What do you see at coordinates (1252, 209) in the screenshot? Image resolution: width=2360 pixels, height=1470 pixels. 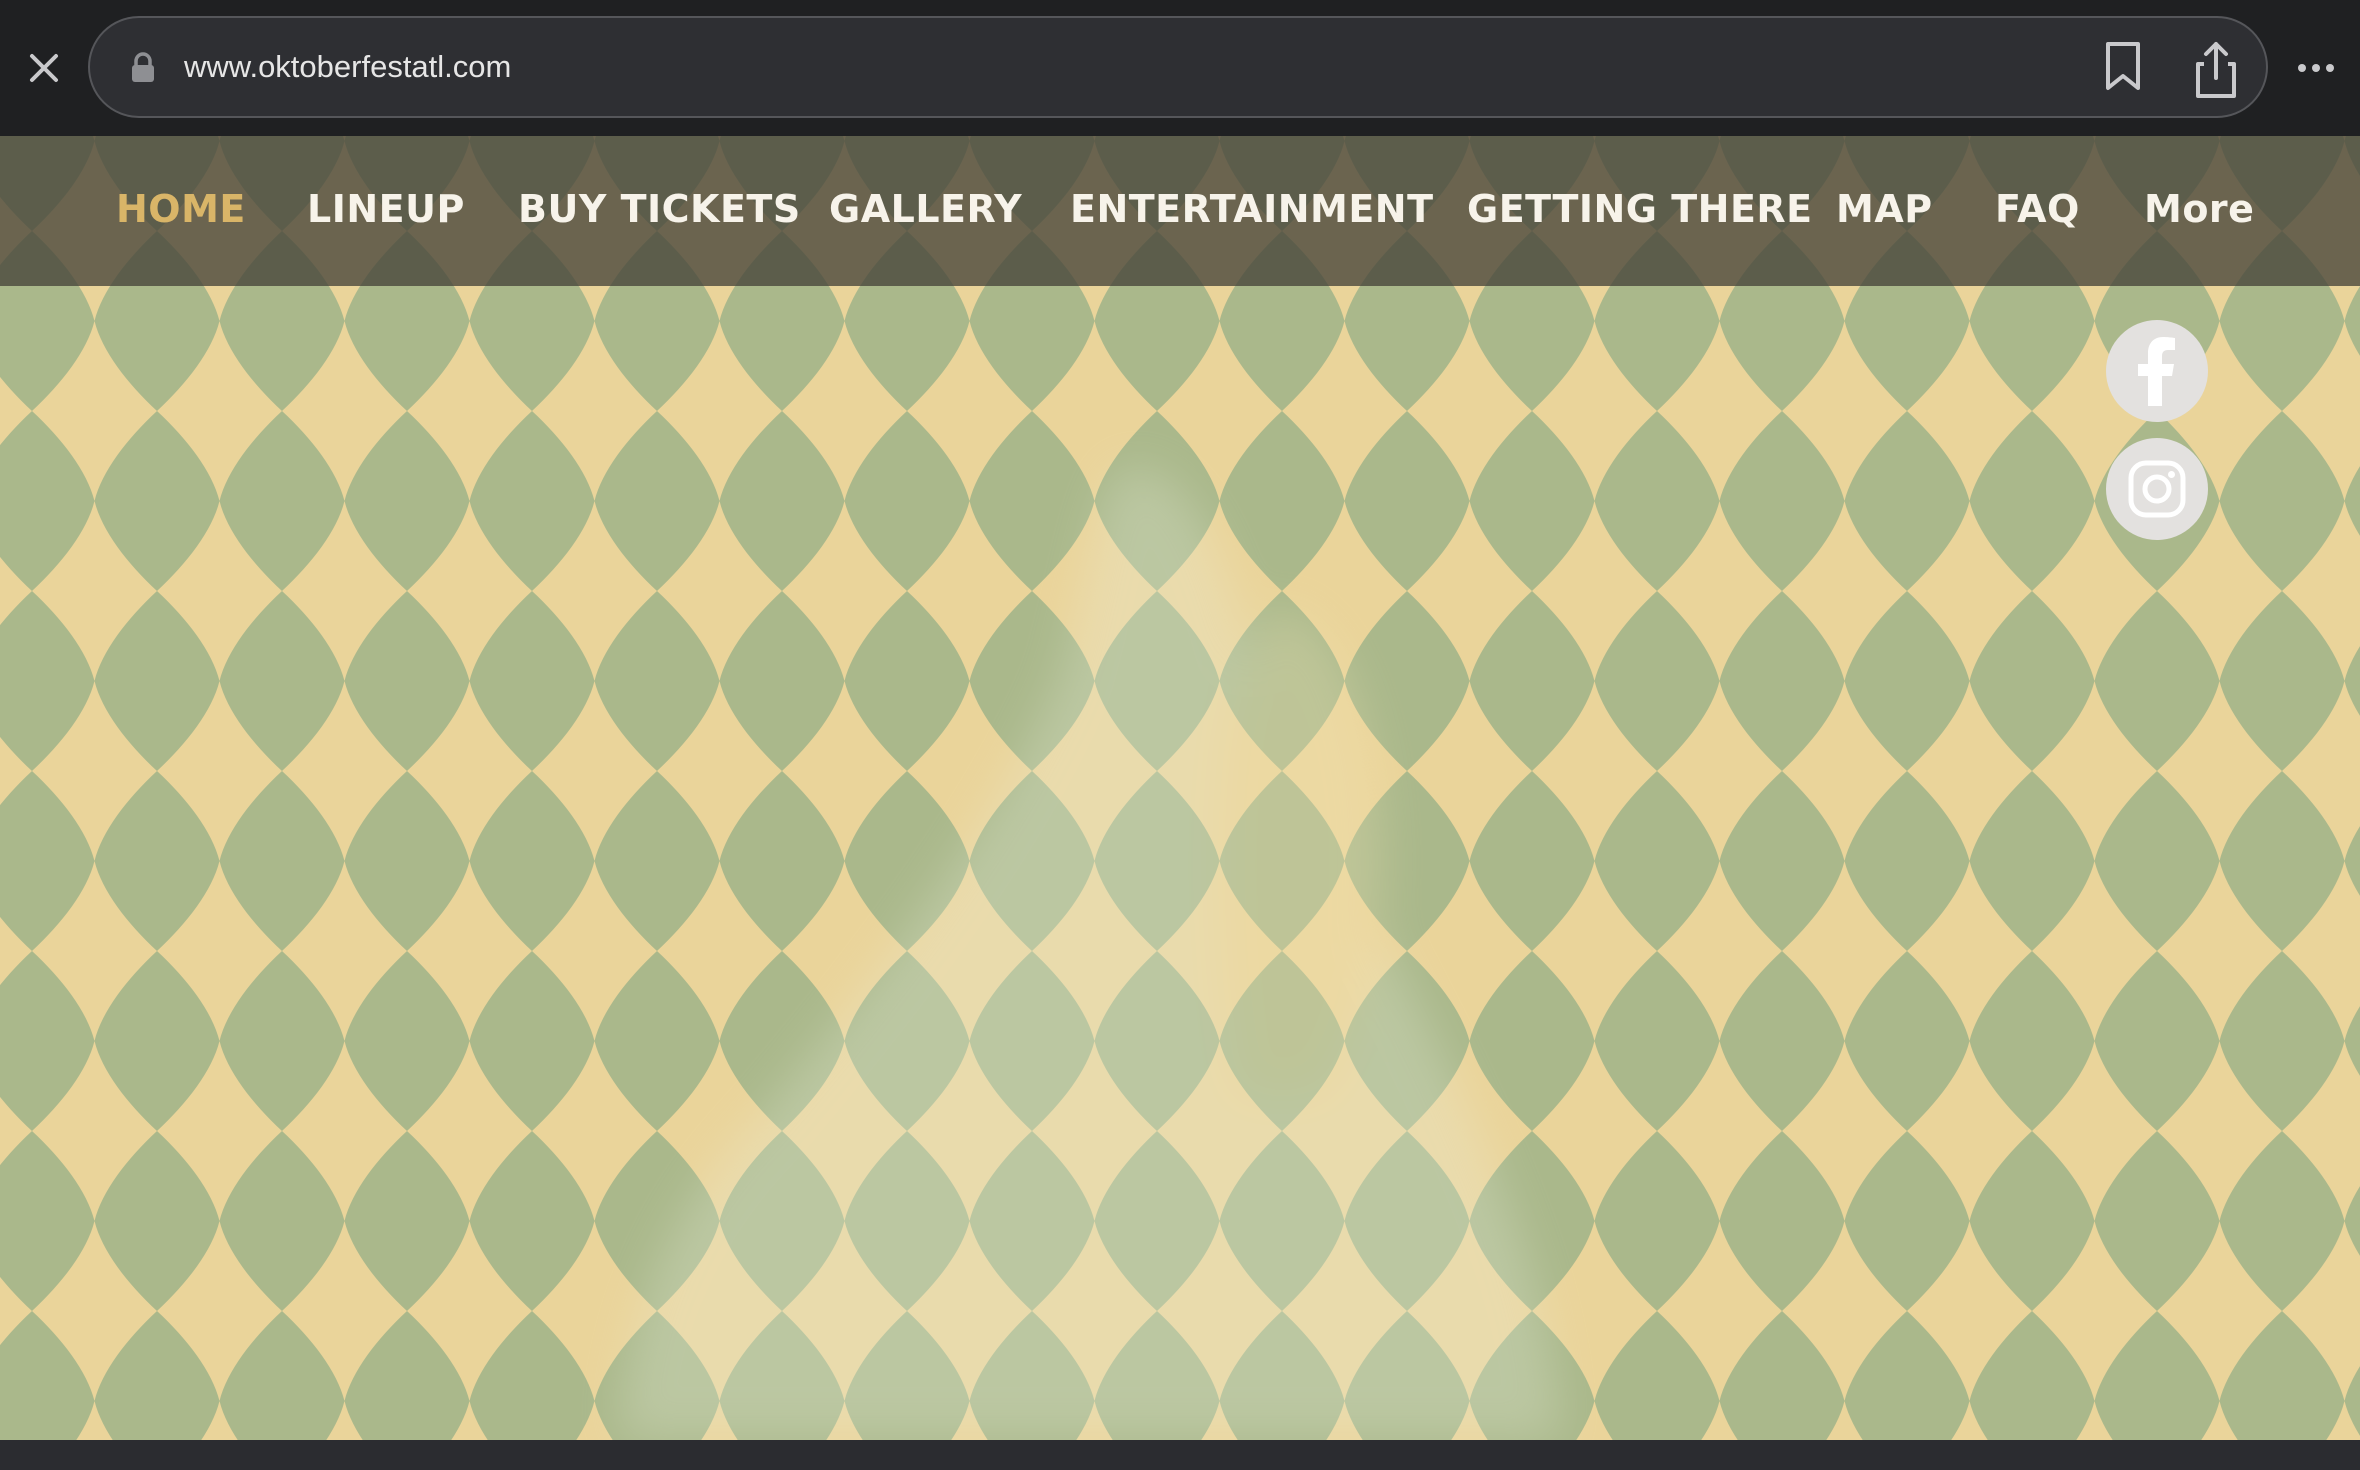 I see `nav-item-entertainment: ENTERTAINMENT` at bounding box center [1252, 209].